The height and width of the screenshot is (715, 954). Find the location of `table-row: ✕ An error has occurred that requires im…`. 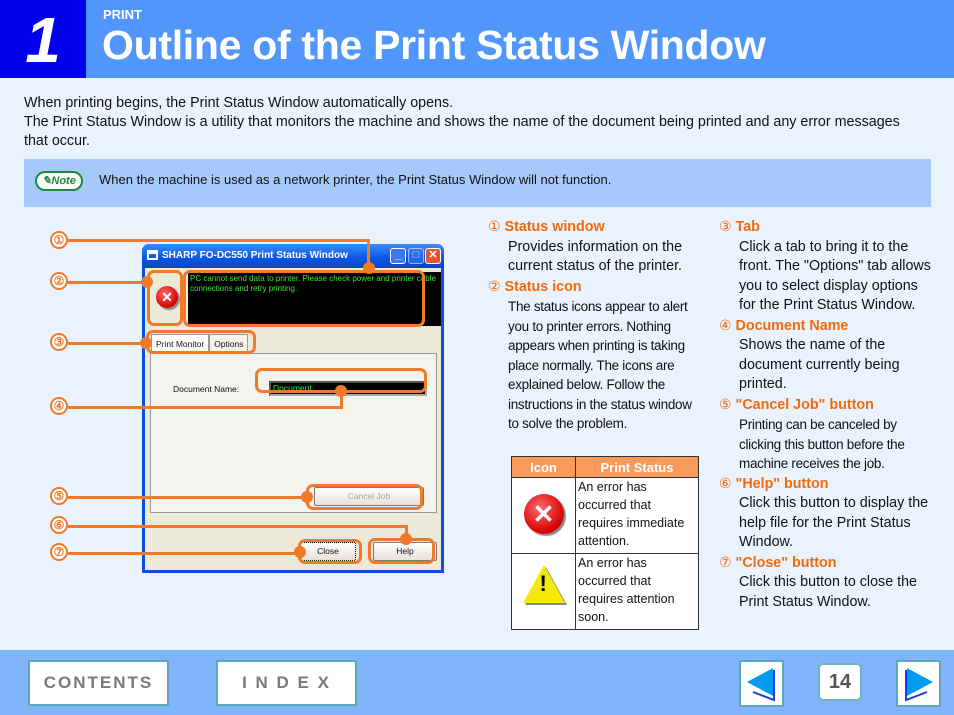

table-row: ✕ An error has occurred that requires im… is located at coordinates (605, 515).